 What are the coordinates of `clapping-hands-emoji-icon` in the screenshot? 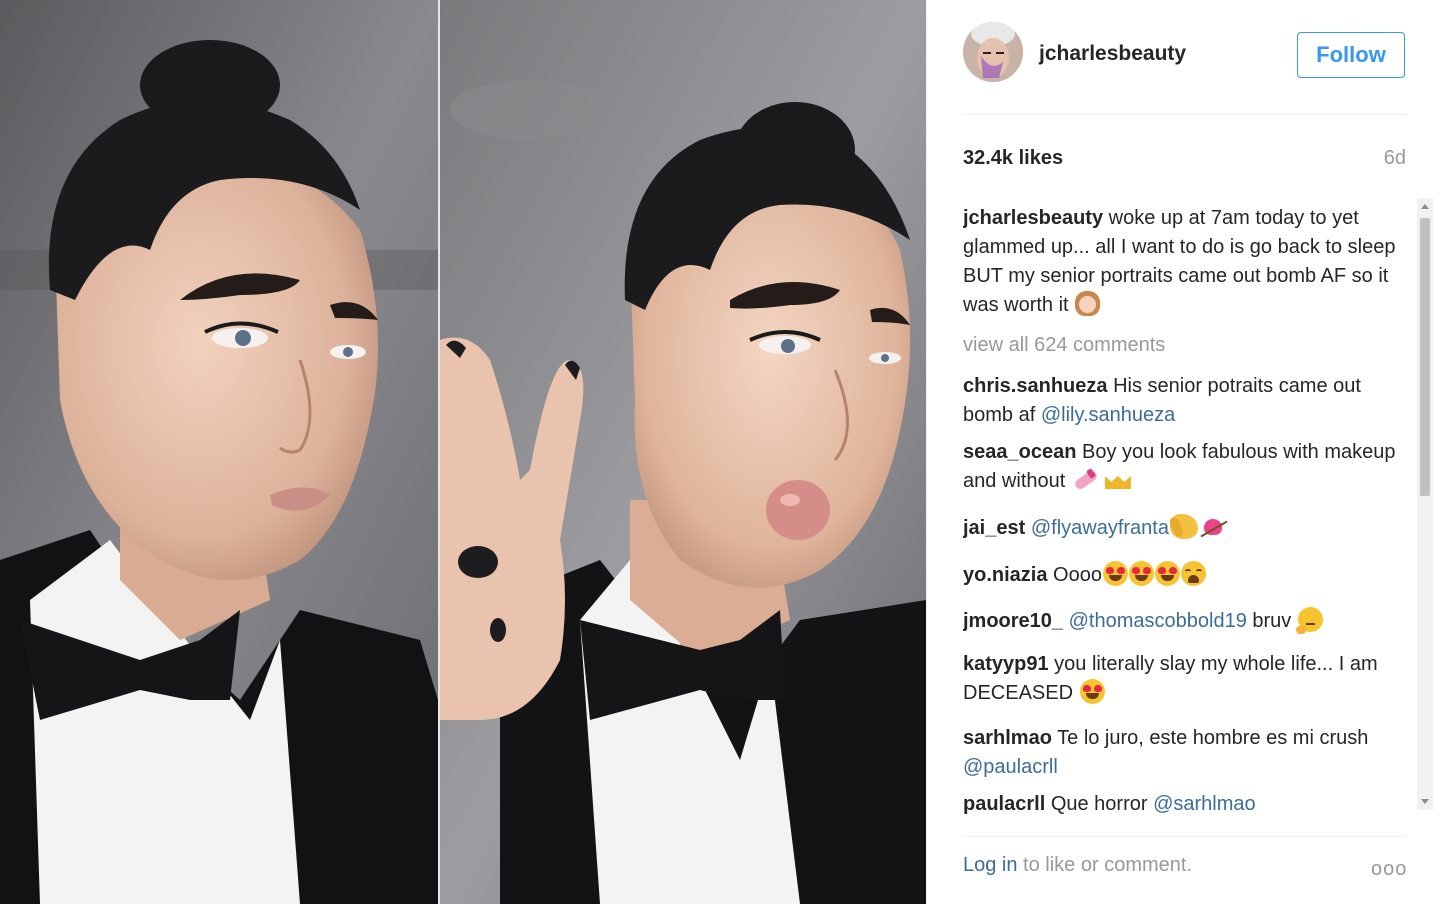 It's located at (1183, 526).